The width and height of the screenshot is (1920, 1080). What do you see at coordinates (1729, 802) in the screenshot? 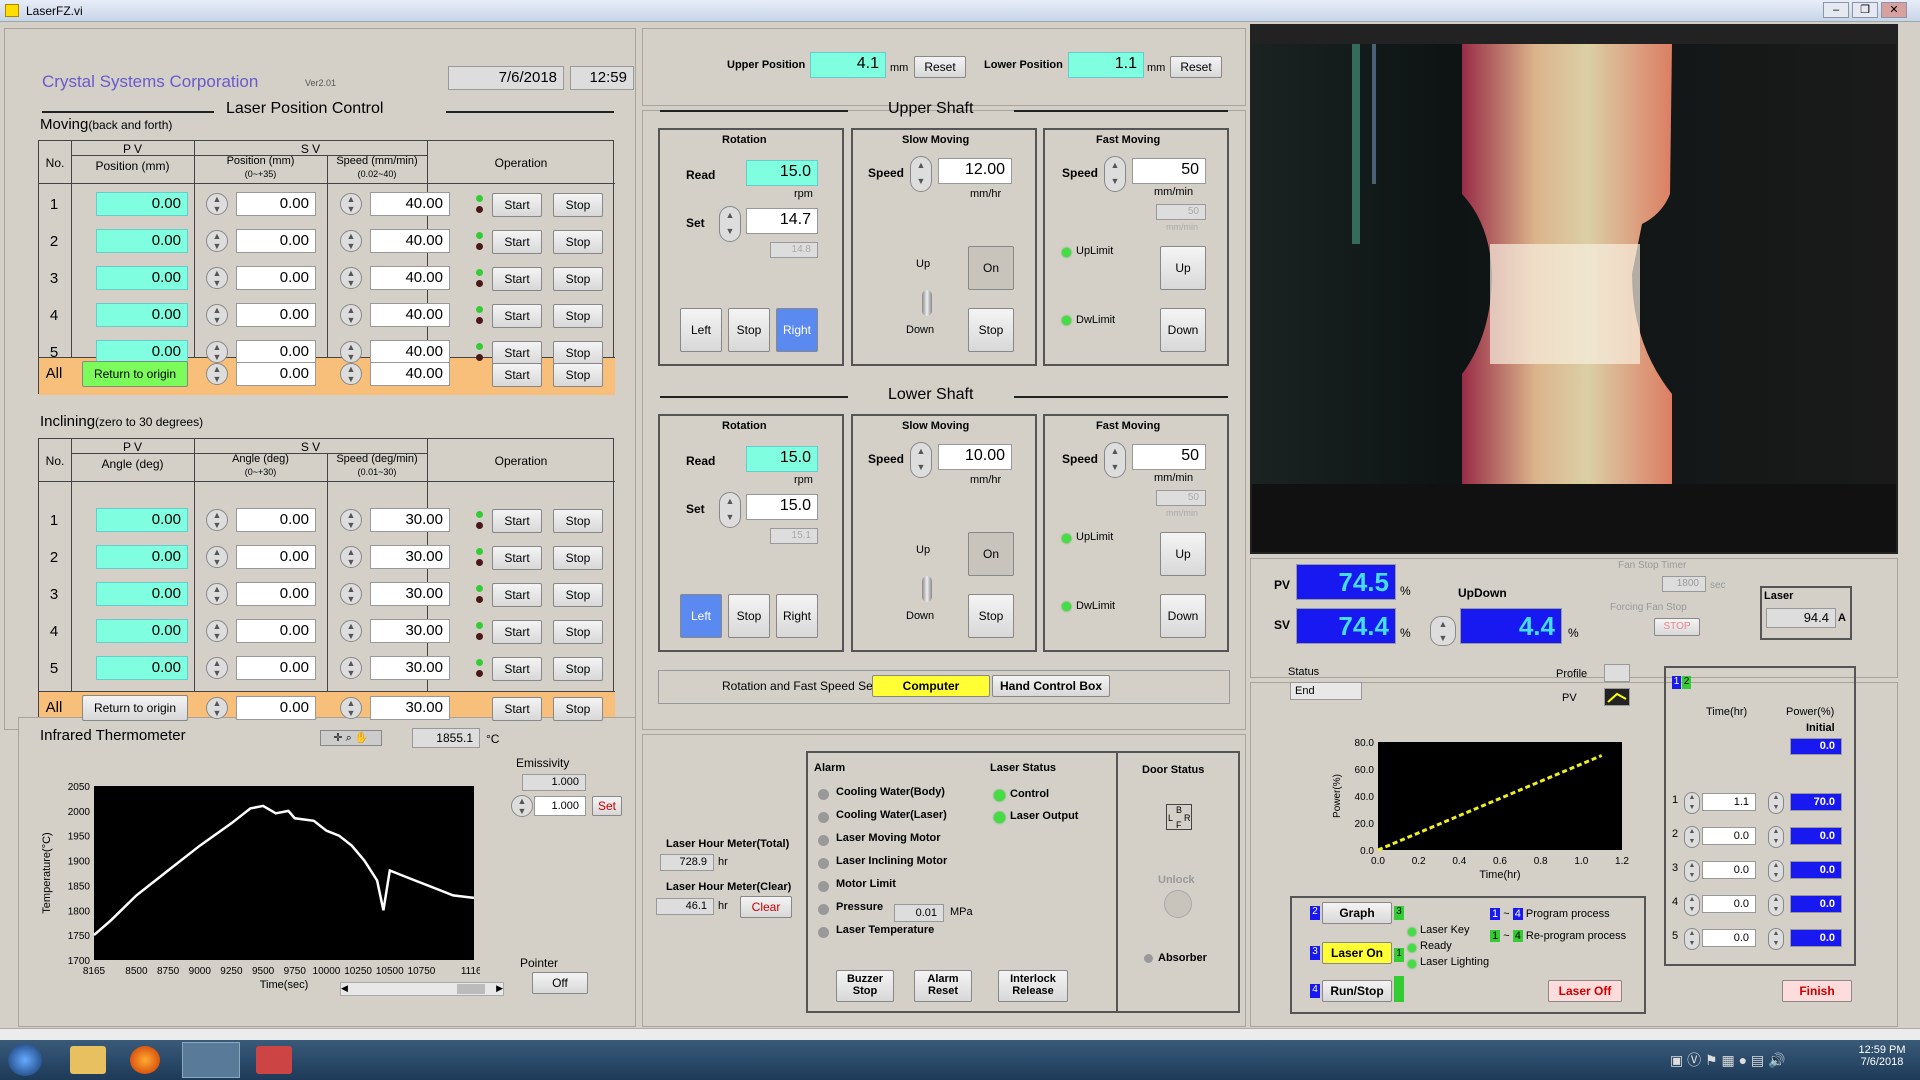
I see `step-time-input: 1.1` at bounding box center [1729, 802].